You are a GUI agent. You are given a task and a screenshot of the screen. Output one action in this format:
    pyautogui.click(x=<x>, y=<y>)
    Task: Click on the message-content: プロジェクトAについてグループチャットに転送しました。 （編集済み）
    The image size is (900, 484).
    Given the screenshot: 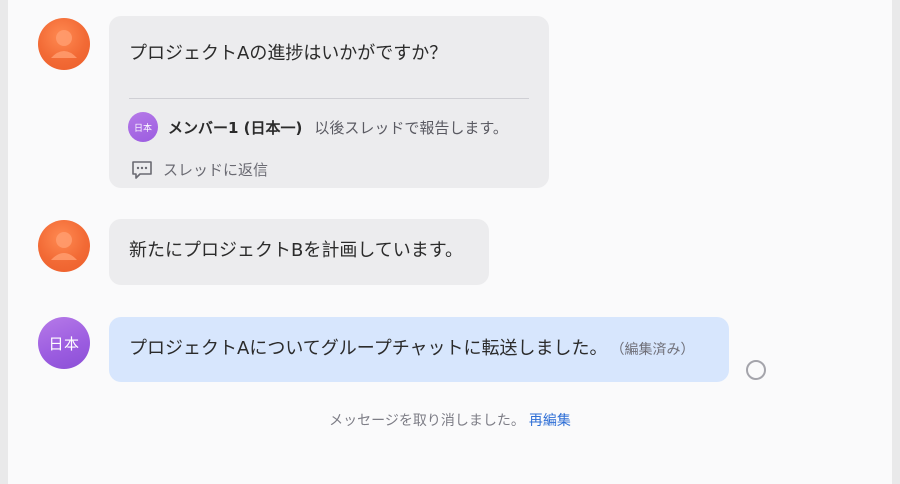 What is the action you would take?
    pyautogui.click(x=412, y=349)
    